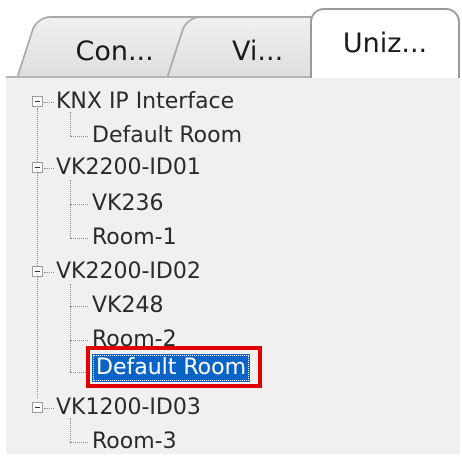  What do you see at coordinates (134, 238) in the screenshot?
I see `tree-node-room-1: Room-1` at bounding box center [134, 238].